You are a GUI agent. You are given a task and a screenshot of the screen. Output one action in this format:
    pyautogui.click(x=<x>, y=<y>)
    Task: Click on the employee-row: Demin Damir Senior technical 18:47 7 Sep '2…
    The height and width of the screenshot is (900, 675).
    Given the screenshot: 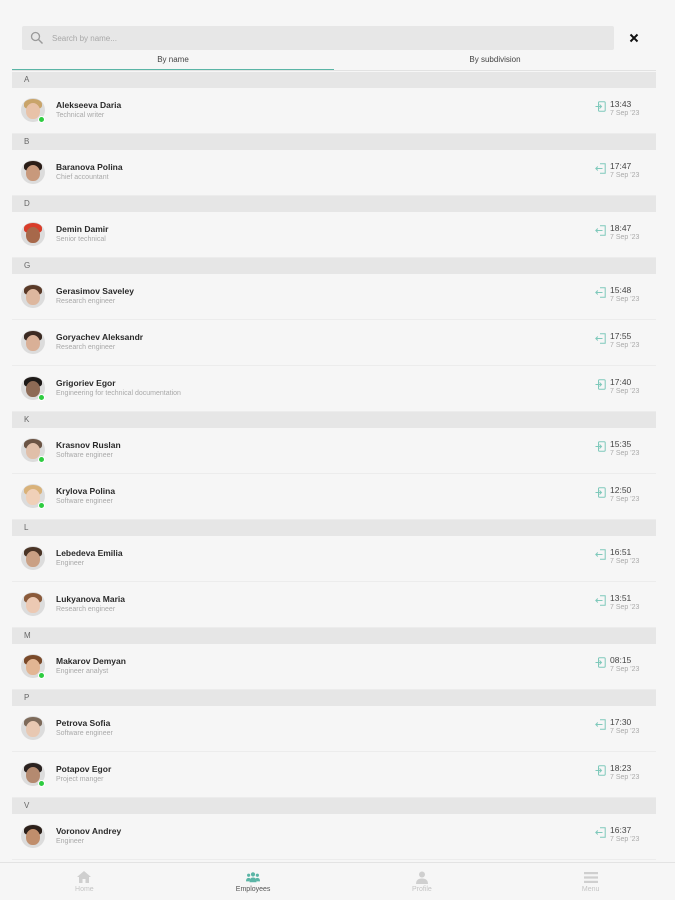 What is the action you would take?
    pyautogui.click(x=334, y=235)
    